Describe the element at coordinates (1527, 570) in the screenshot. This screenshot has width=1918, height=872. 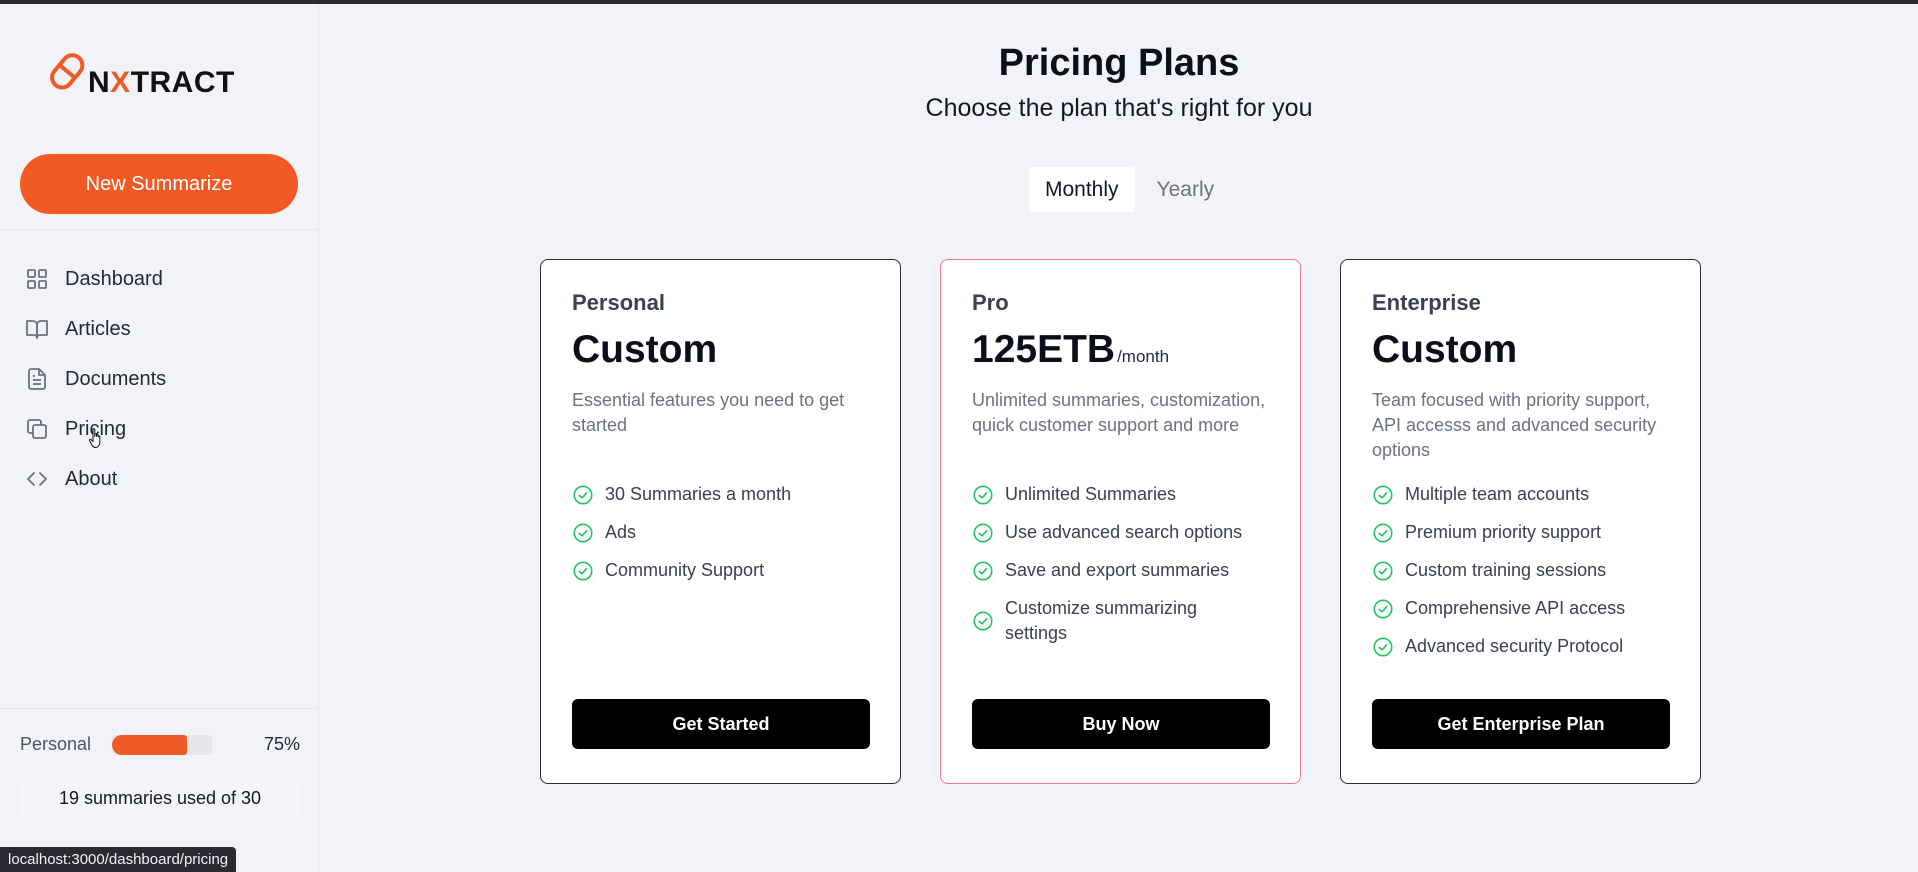
I see `feature-item: Custom training sessions` at that location.